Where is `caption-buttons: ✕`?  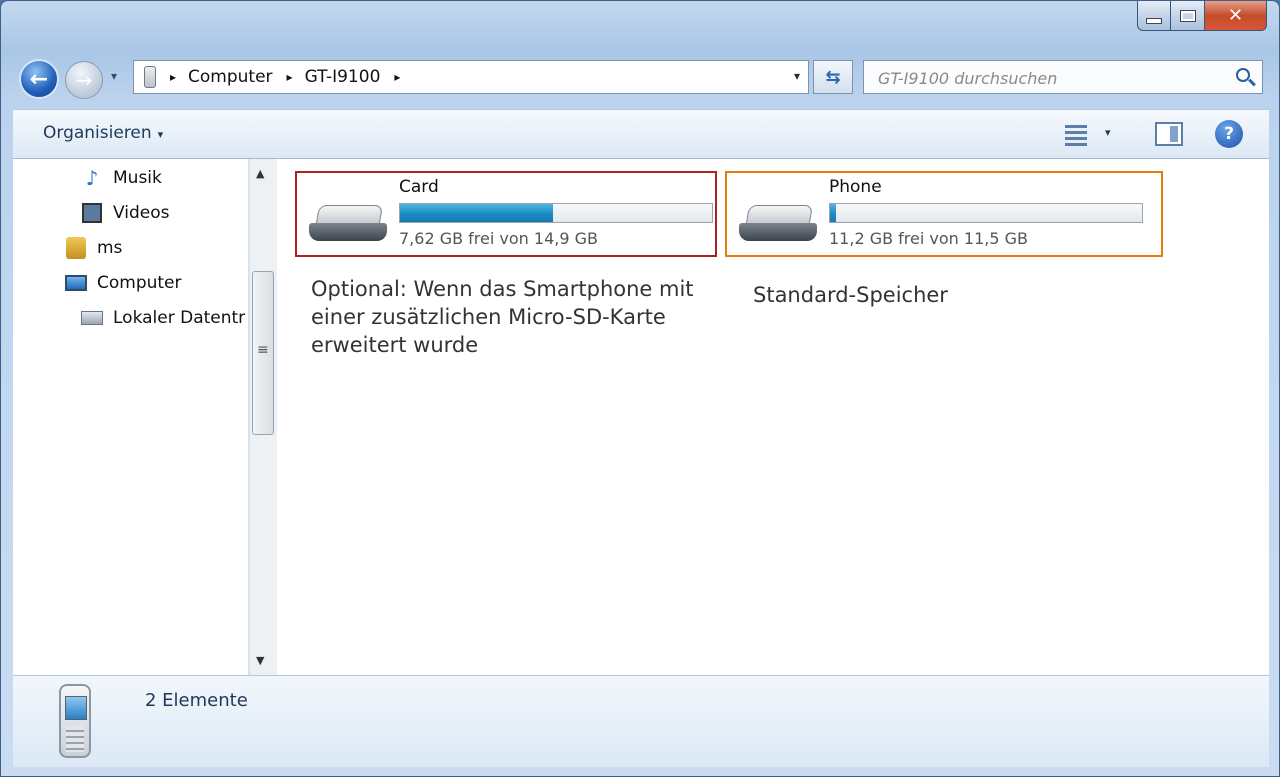
caption-buttons: ✕ is located at coordinates (1202, 17).